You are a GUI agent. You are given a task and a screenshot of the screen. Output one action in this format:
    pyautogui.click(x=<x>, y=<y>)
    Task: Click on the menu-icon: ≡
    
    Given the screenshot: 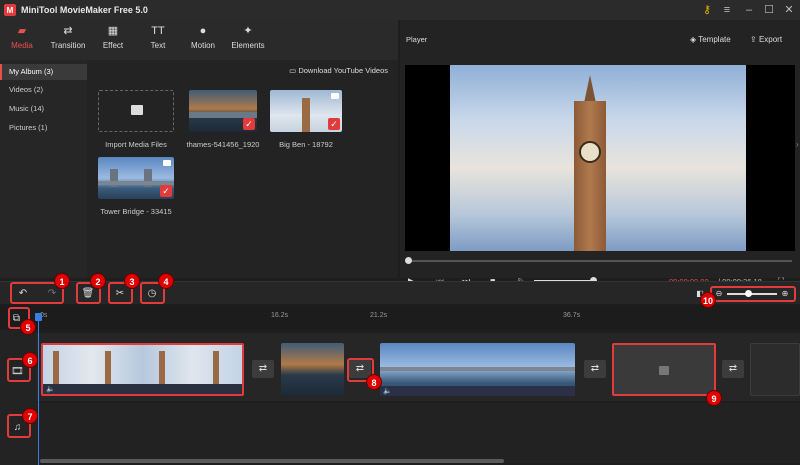 What is the action you would take?
    pyautogui.click(x=727, y=10)
    